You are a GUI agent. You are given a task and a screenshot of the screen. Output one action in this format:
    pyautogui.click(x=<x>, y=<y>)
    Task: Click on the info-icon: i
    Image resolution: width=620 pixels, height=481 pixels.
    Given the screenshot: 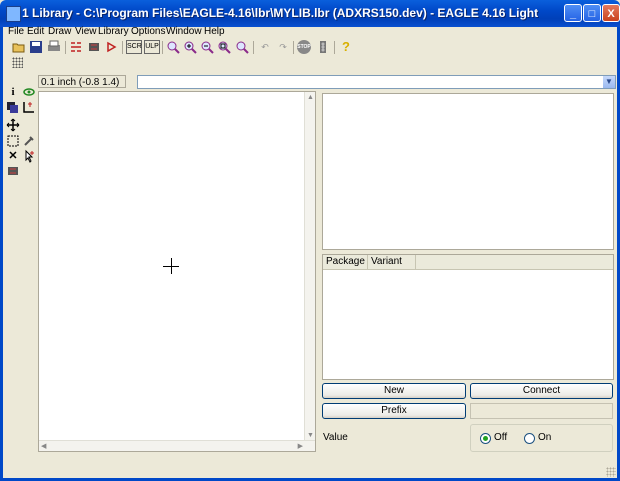 What is the action you would take?
    pyautogui.click(x=13, y=92)
    